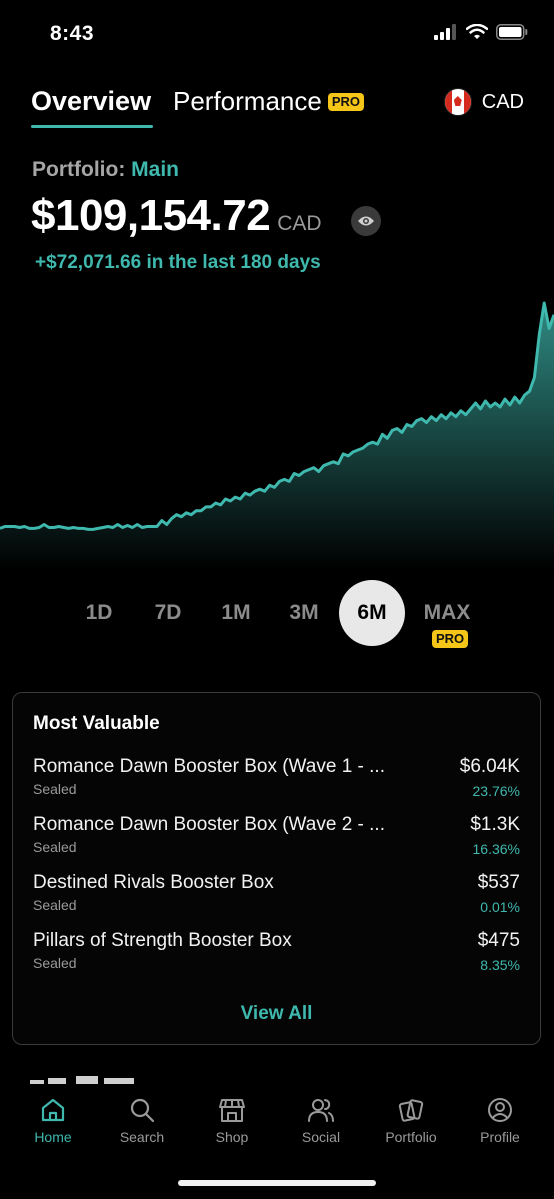 This screenshot has height=1199, width=554. I want to click on nav-social-label: Social, so click(321, 1137).